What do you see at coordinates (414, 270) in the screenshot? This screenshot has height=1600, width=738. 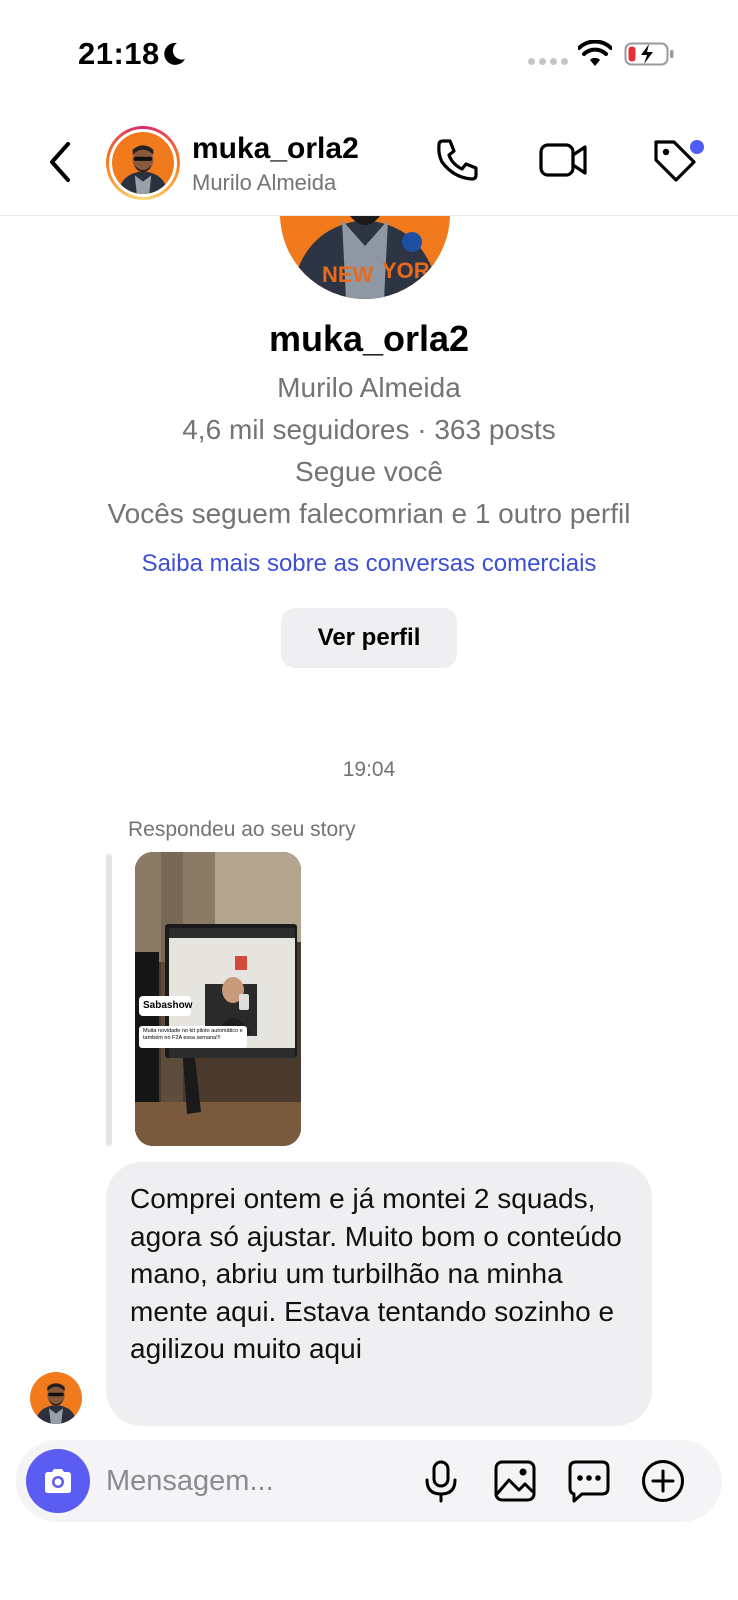 I see `svg-text: YORK` at bounding box center [414, 270].